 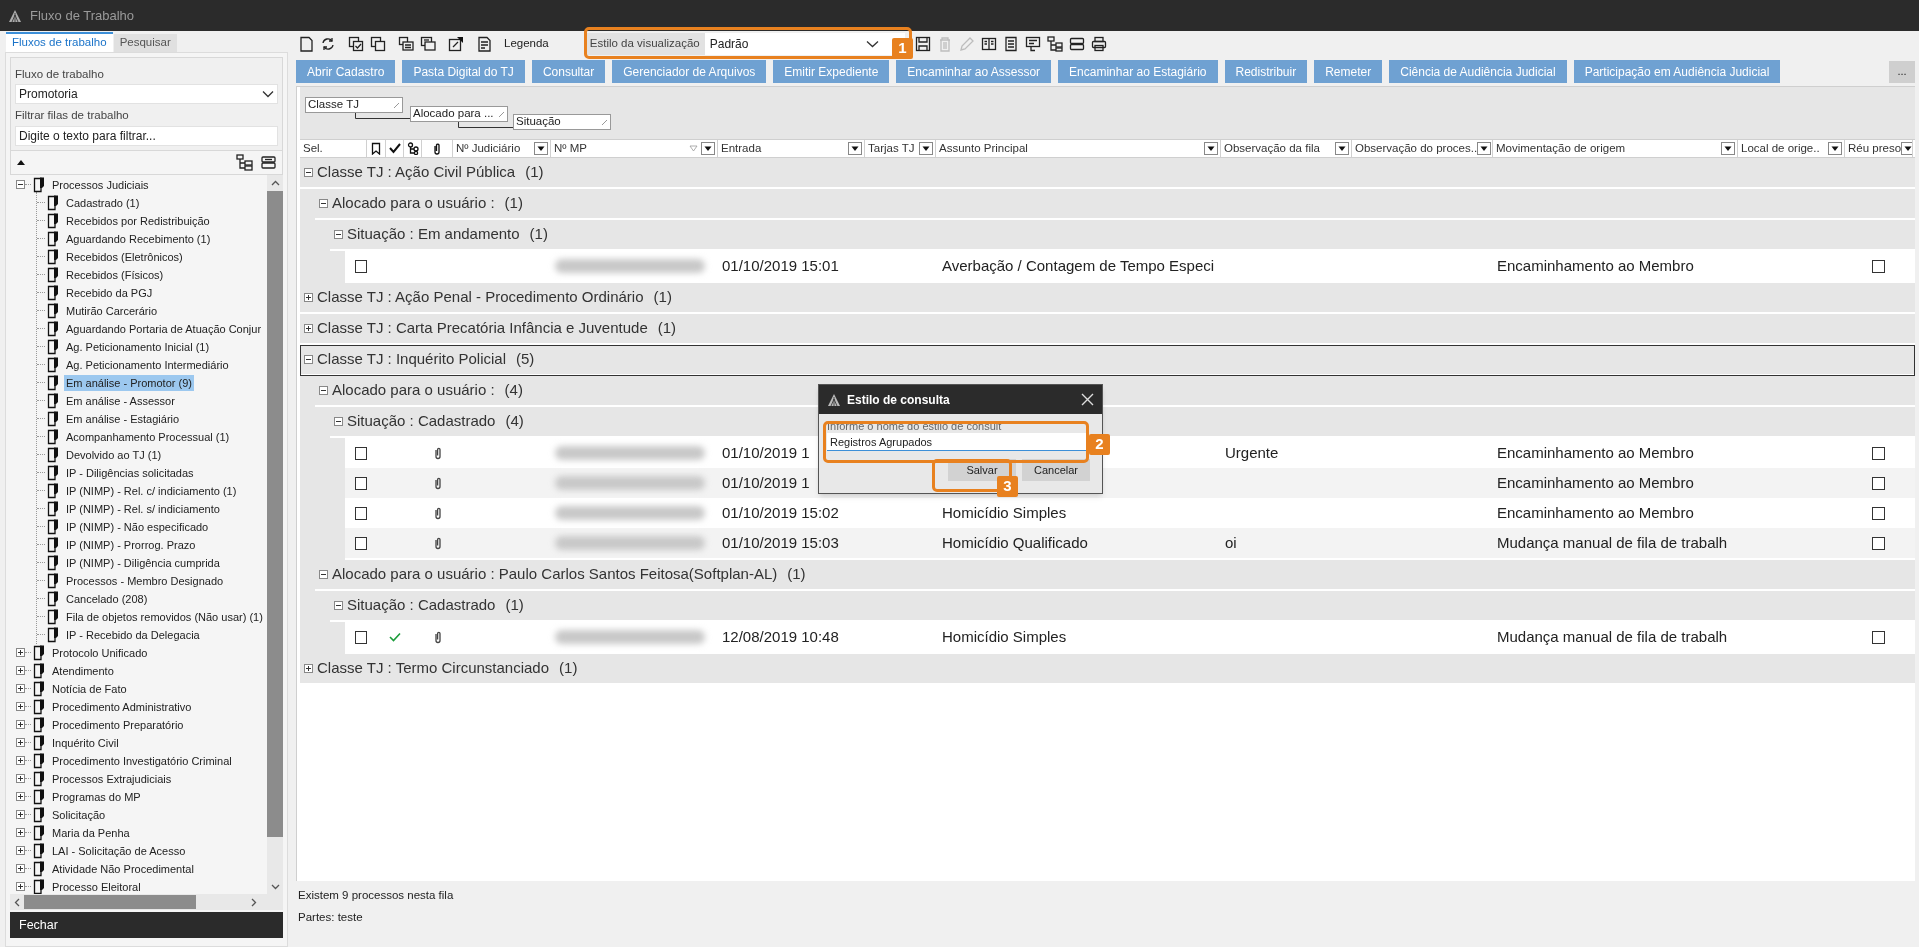 I want to click on collapse-arrow-icon, so click(x=21, y=162).